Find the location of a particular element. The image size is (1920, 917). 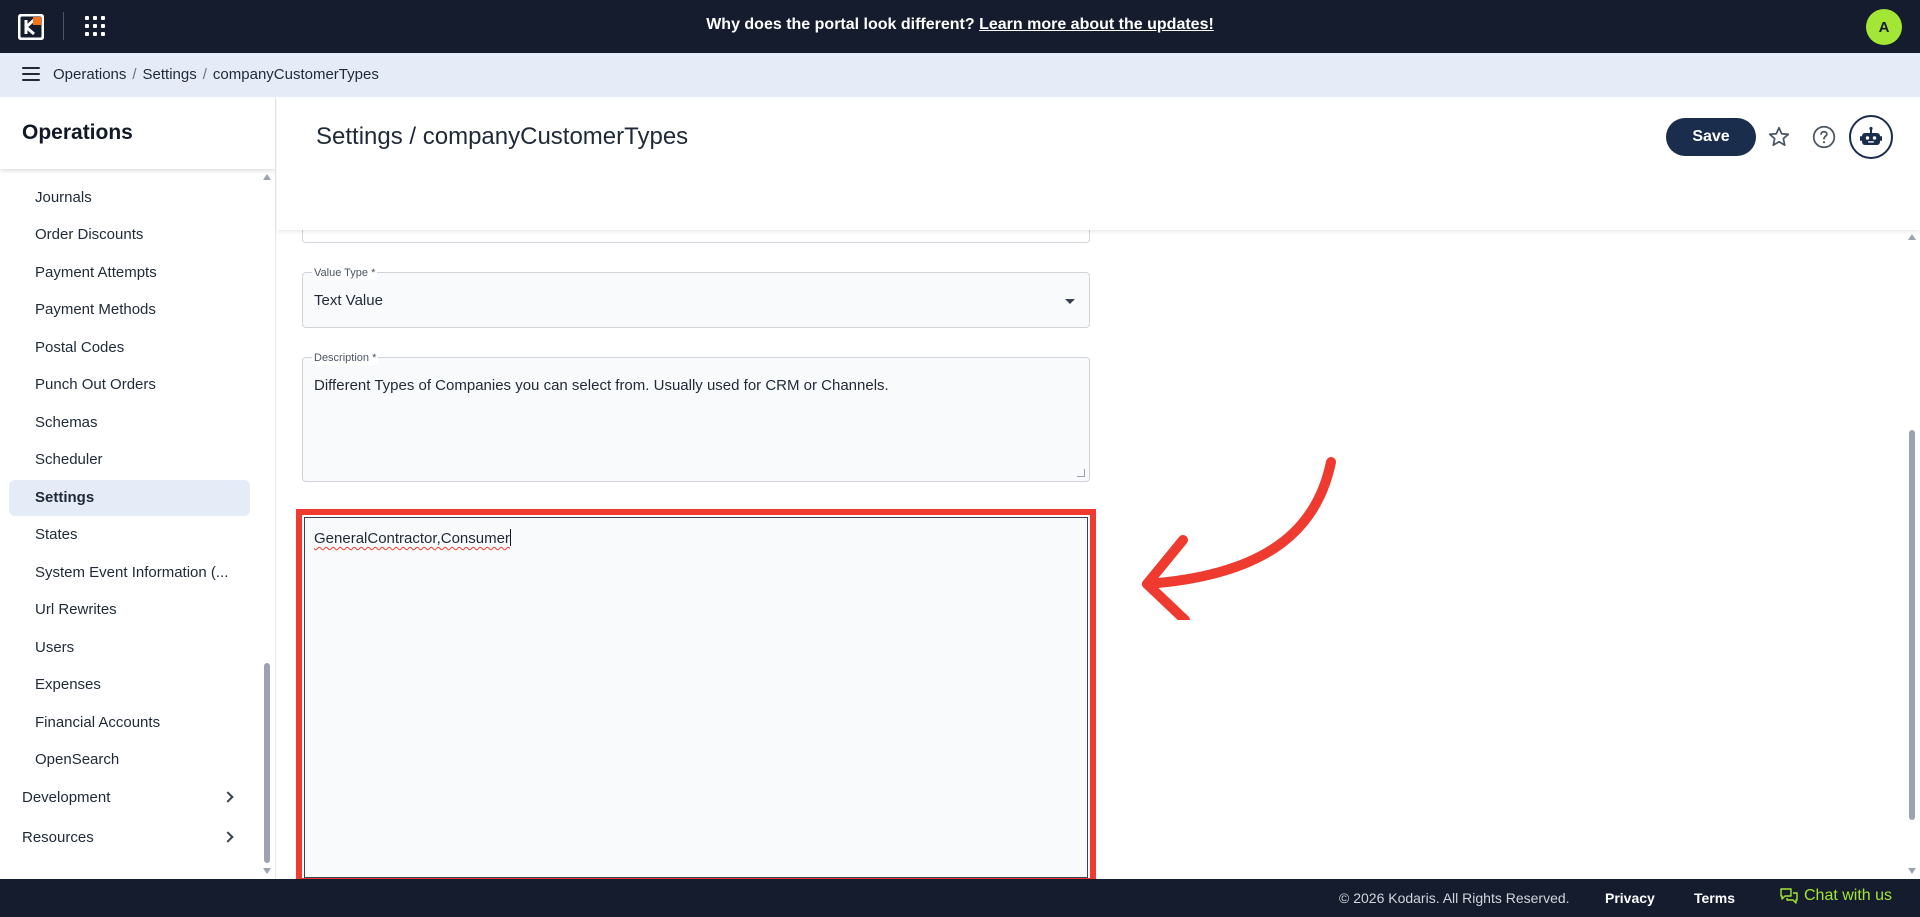

banner-text: Why does the portal look different? is located at coordinates (840, 24).